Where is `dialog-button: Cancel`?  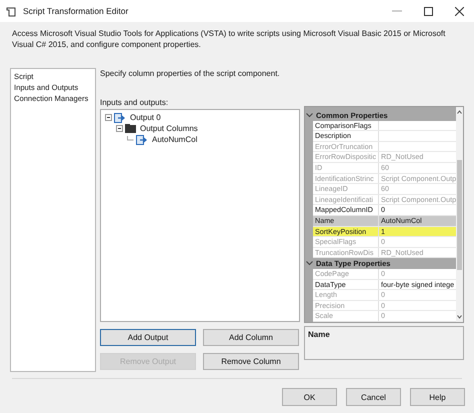 dialog-button: Cancel is located at coordinates (373, 397).